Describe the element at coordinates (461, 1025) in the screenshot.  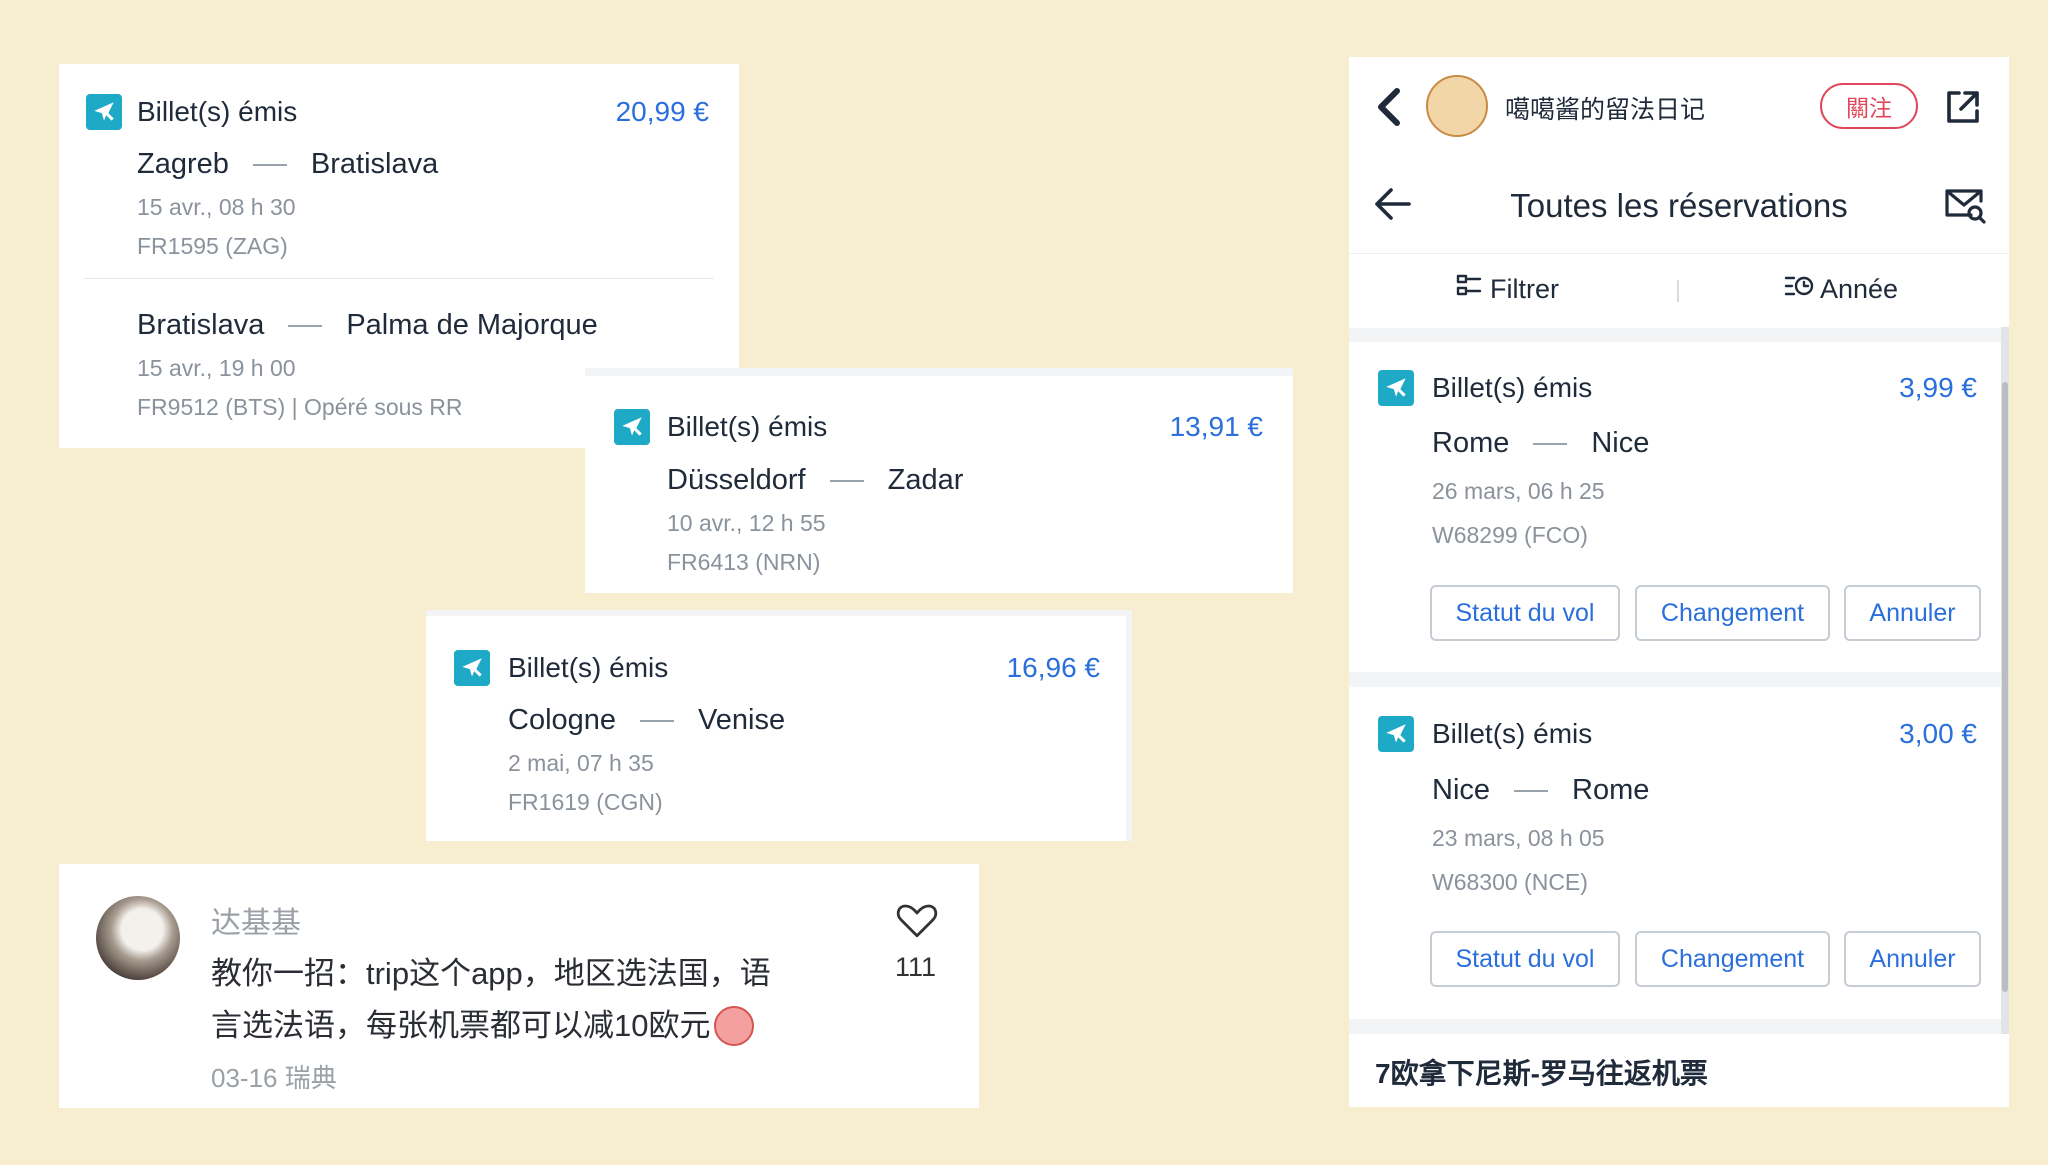
I see `comment-text-line-content: 言选法语，每张机票都可以减10欧元` at that location.